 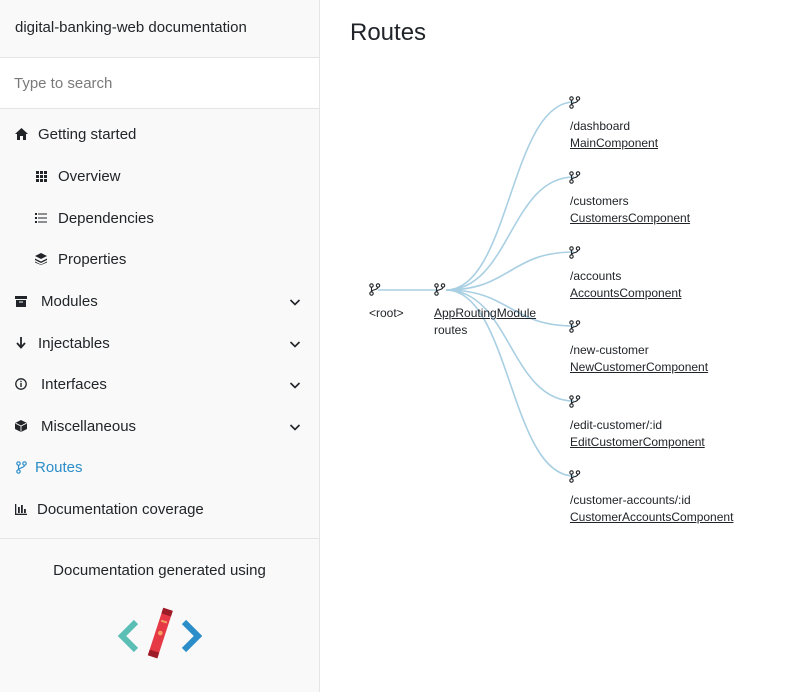 What do you see at coordinates (159, 343) in the screenshot?
I see `nav-injectables: Injectables` at bounding box center [159, 343].